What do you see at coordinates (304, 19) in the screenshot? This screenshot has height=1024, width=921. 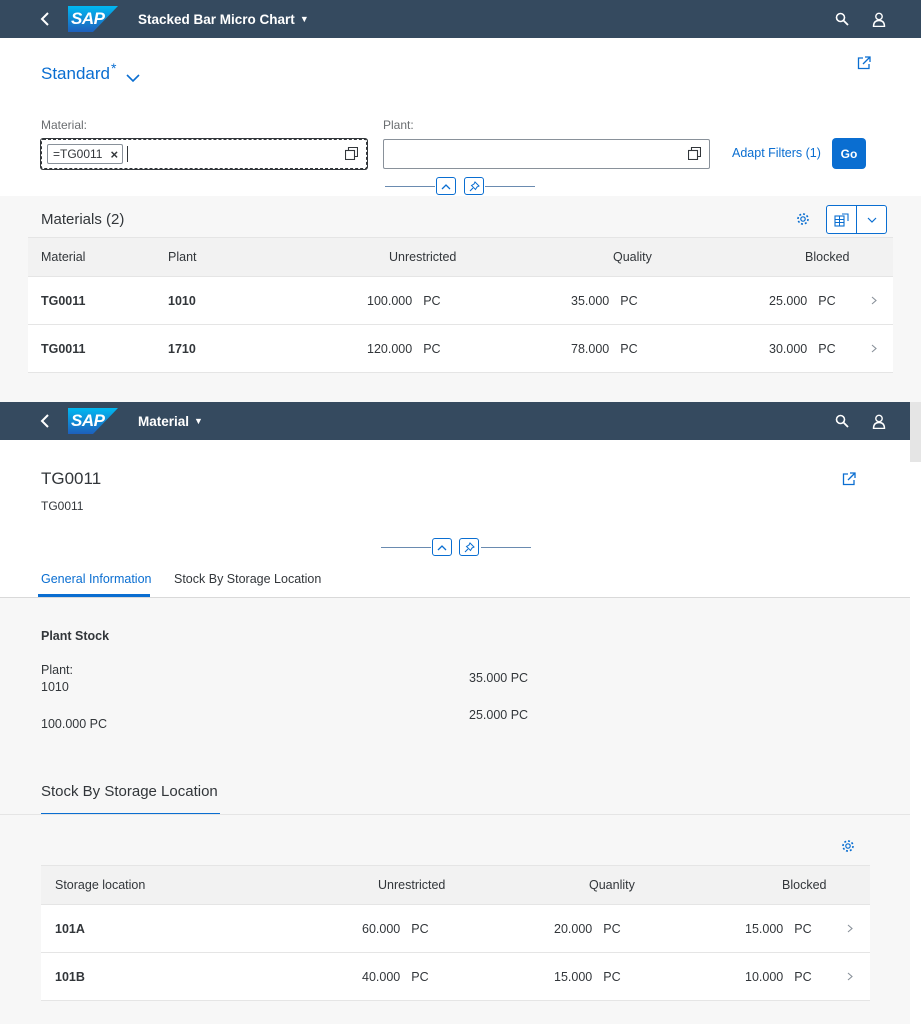 I see `caret-down-icon: ▼` at bounding box center [304, 19].